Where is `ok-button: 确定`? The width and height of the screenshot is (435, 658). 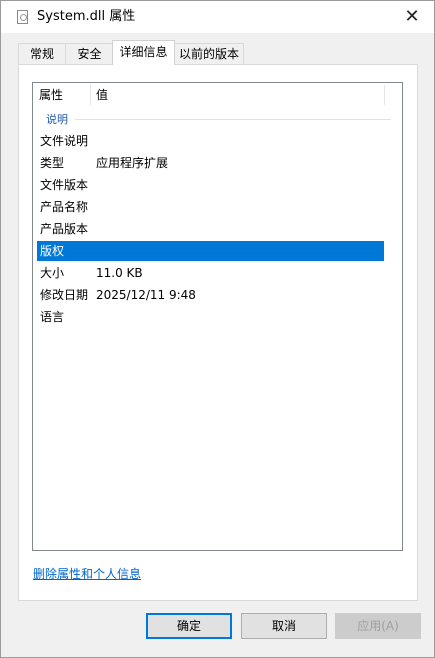 ok-button: 确定 is located at coordinates (189, 626).